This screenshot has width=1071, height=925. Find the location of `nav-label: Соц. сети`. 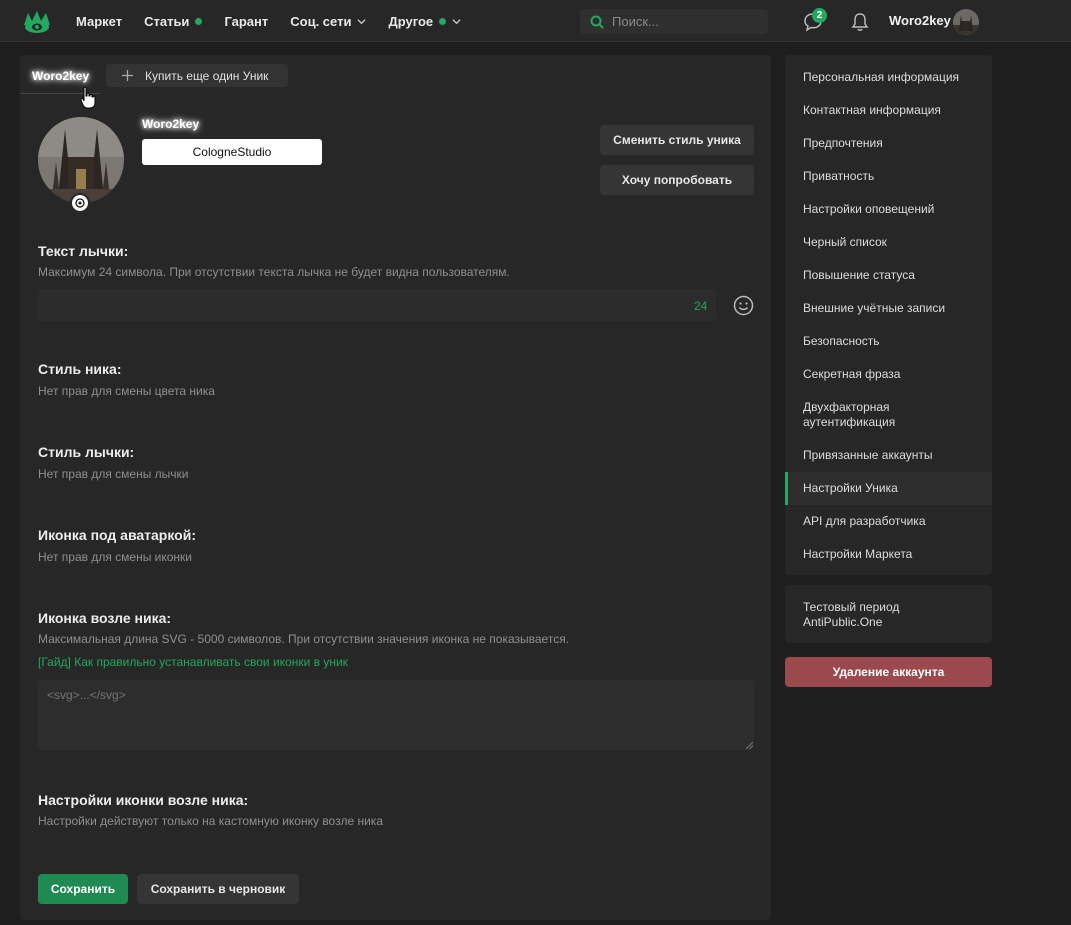

nav-label: Соц. сети is located at coordinates (321, 21).